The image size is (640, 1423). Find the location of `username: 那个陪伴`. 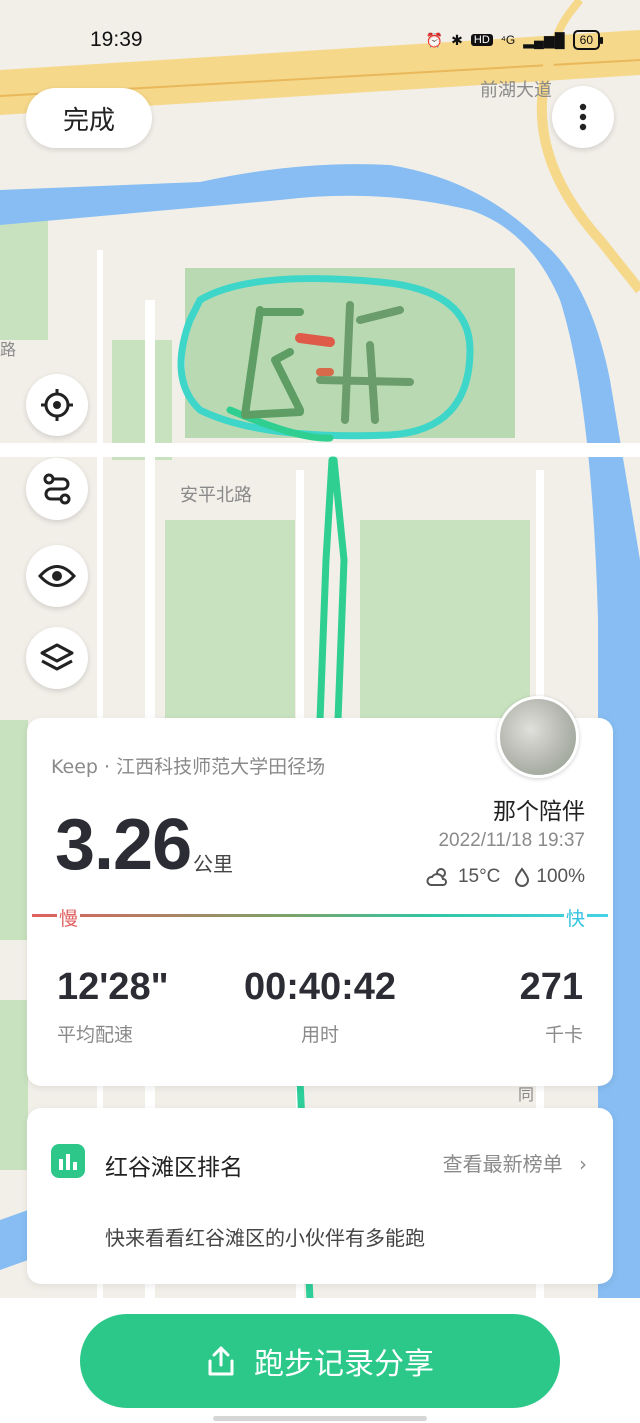

username: 那个陪伴 is located at coordinates (539, 812).